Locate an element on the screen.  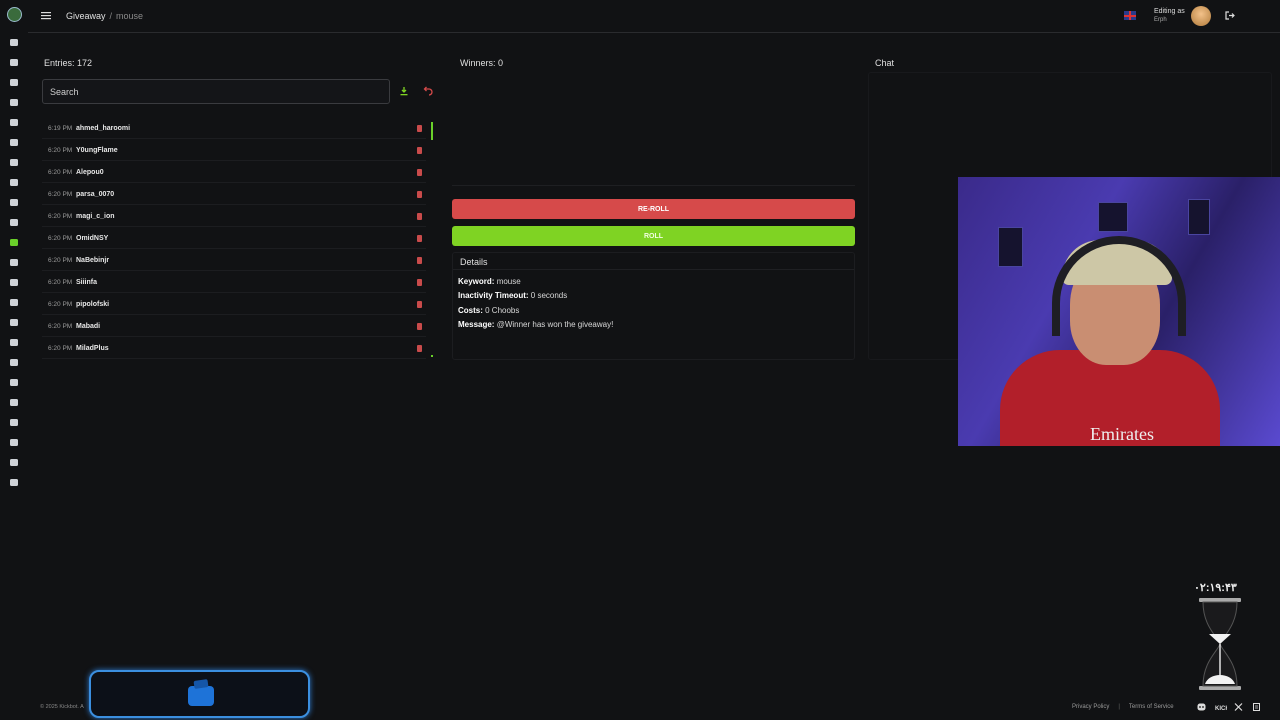
undo-icon is located at coordinates (427, 91).